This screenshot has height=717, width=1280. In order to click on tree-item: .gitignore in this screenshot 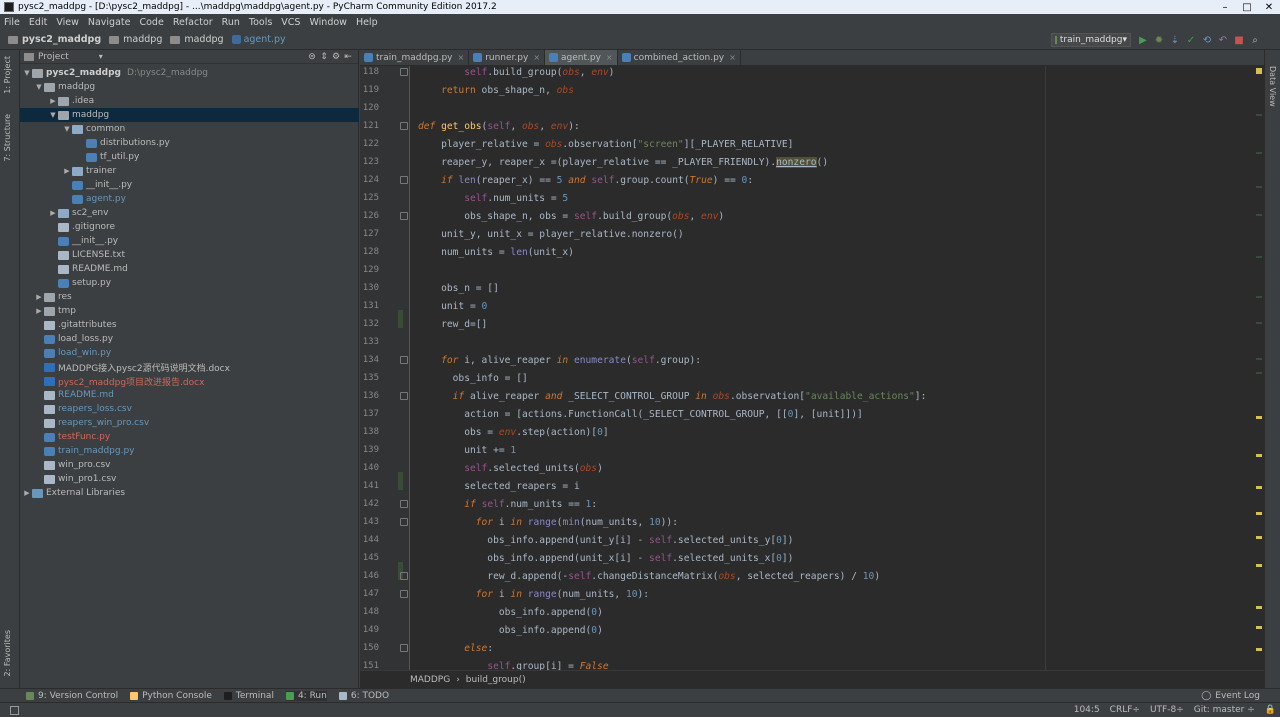, I will do `click(81, 227)`.